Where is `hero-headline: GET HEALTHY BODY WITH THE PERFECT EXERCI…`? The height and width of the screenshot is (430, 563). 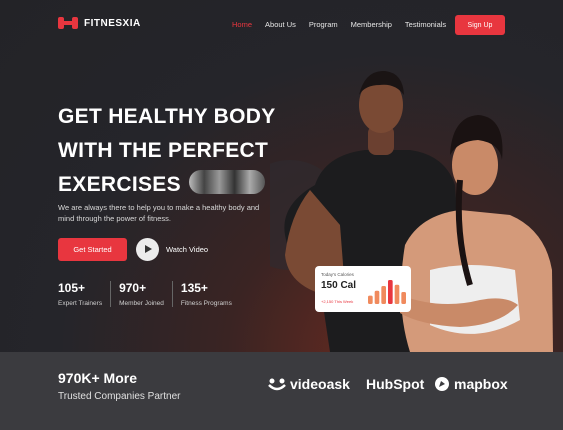 hero-headline: GET HEALTHY BODY WITH THE PERFECT EXERCI… is located at coordinates (167, 151).